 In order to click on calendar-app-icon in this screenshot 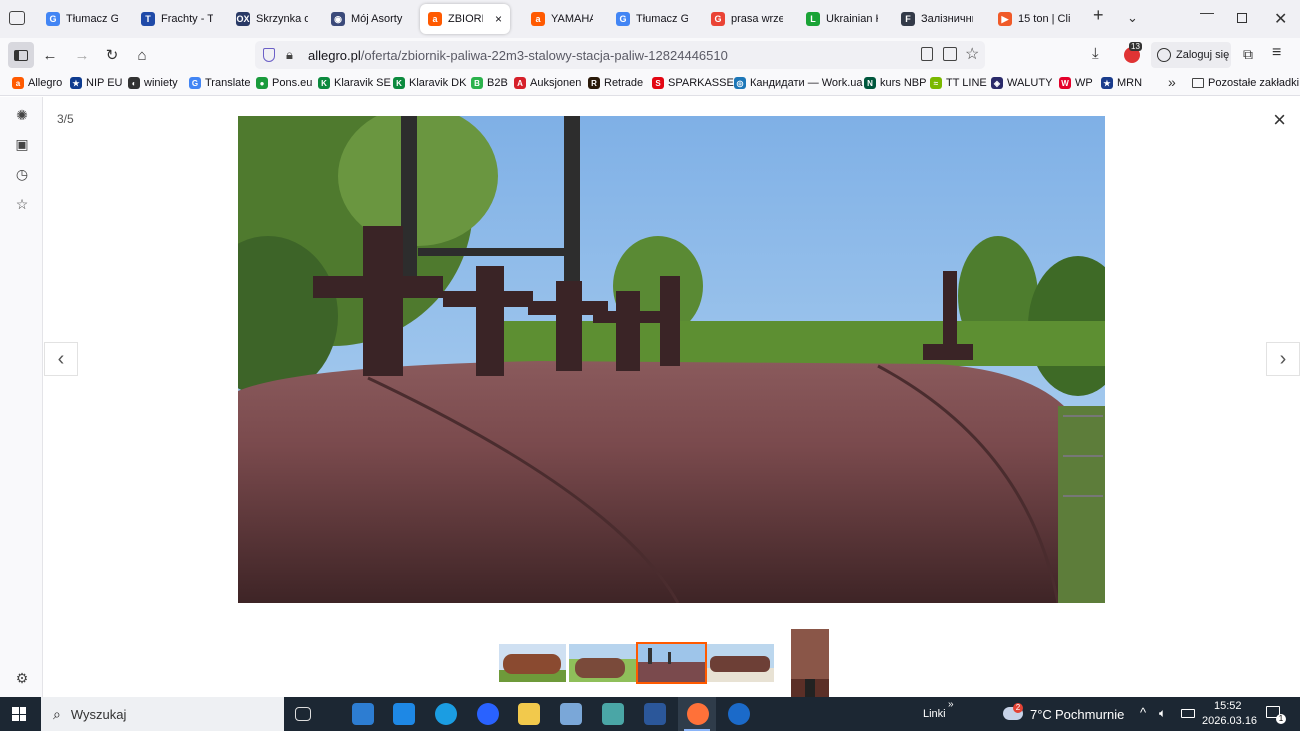, I will do `click(363, 714)`.